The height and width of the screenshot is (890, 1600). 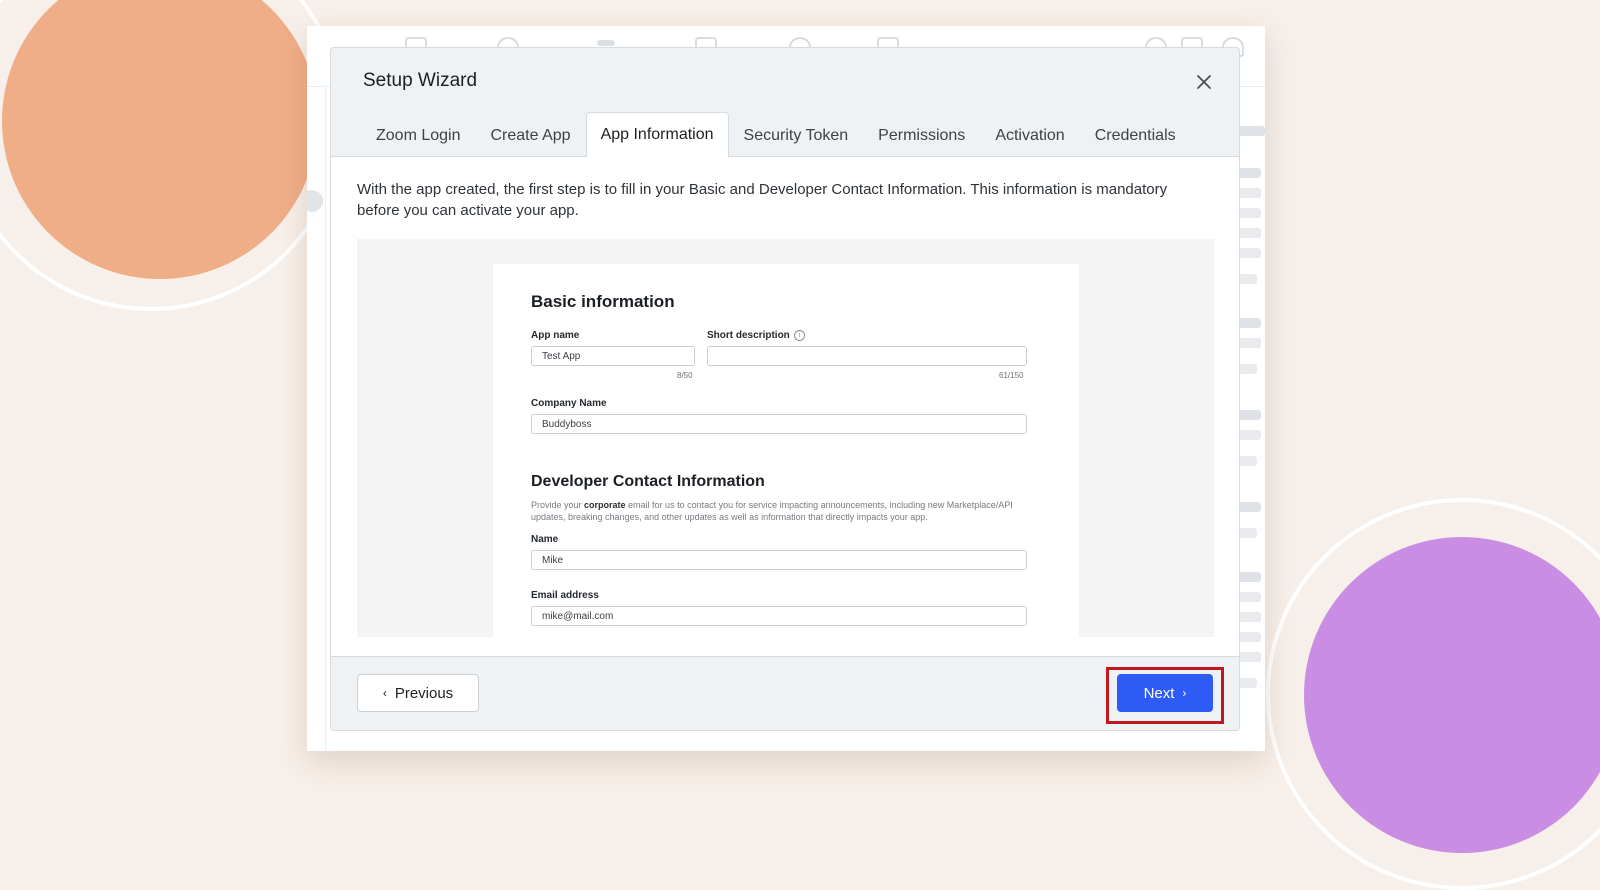 I want to click on next-button-label: Next, so click(x=1159, y=693).